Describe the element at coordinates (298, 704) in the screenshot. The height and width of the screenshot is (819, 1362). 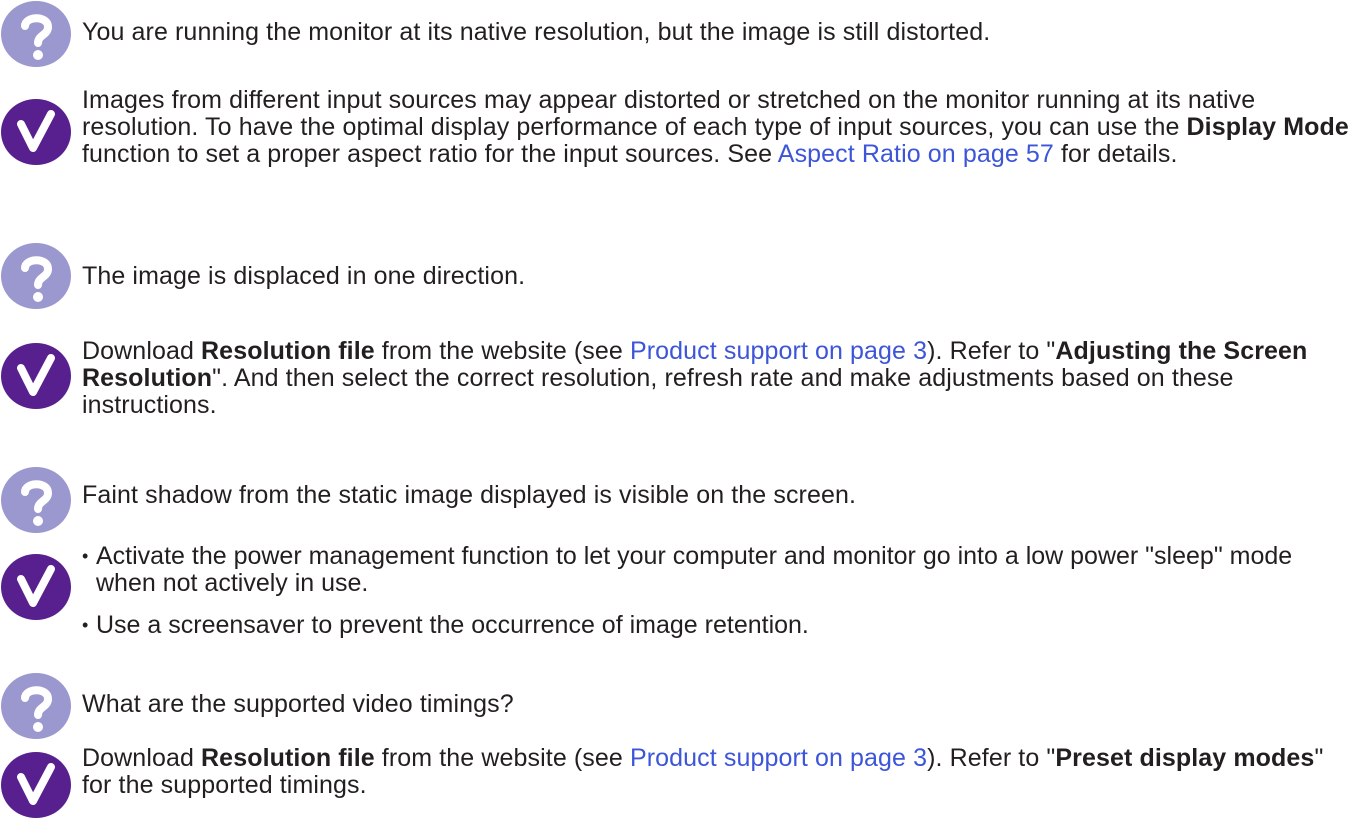
I see `question-text: What are the supported video timings?` at that location.